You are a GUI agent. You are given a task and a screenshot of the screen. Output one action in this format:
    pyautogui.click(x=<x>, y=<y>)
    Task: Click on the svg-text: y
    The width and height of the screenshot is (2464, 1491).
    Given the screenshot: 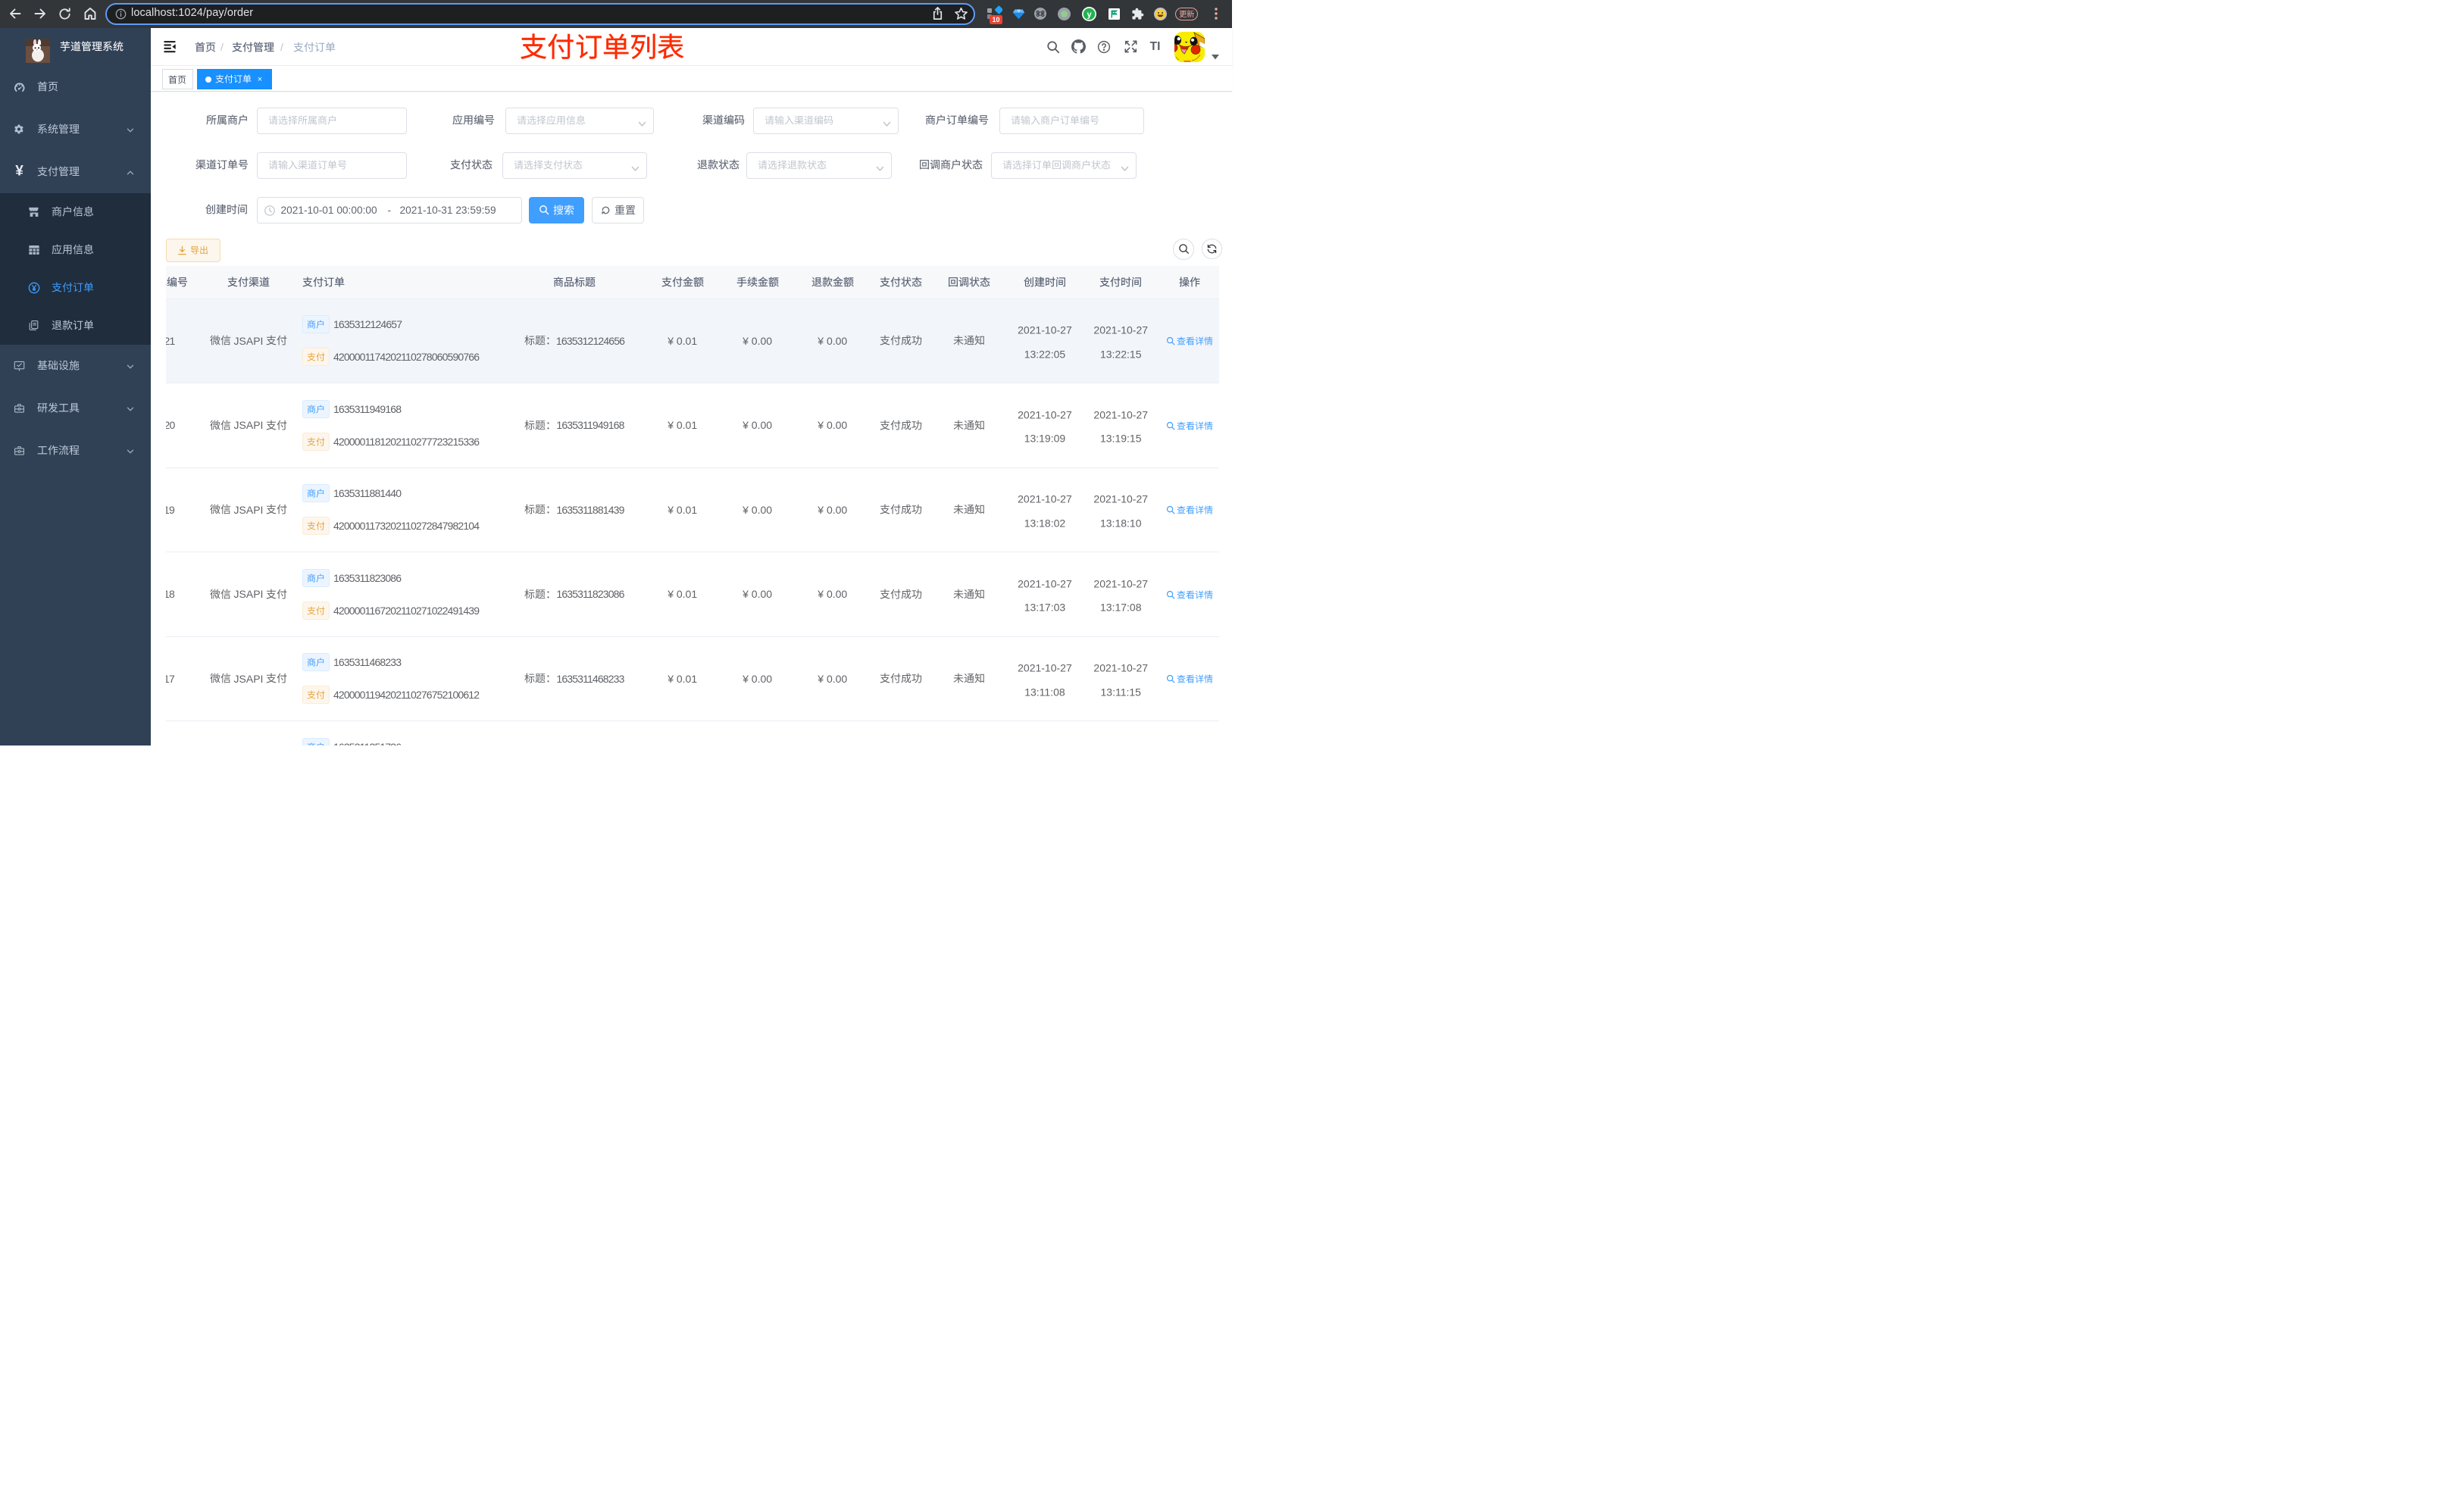 What is the action you would take?
    pyautogui.click(x=1089, y=14)
    